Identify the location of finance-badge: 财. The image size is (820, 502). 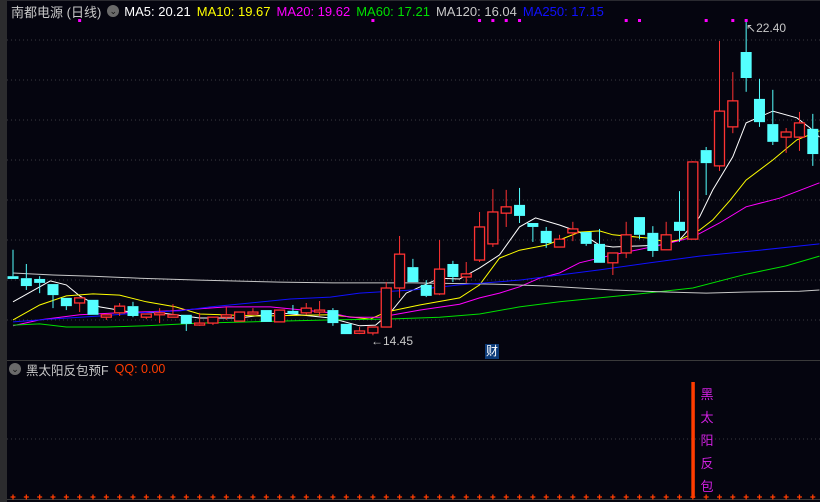
(492, 351).